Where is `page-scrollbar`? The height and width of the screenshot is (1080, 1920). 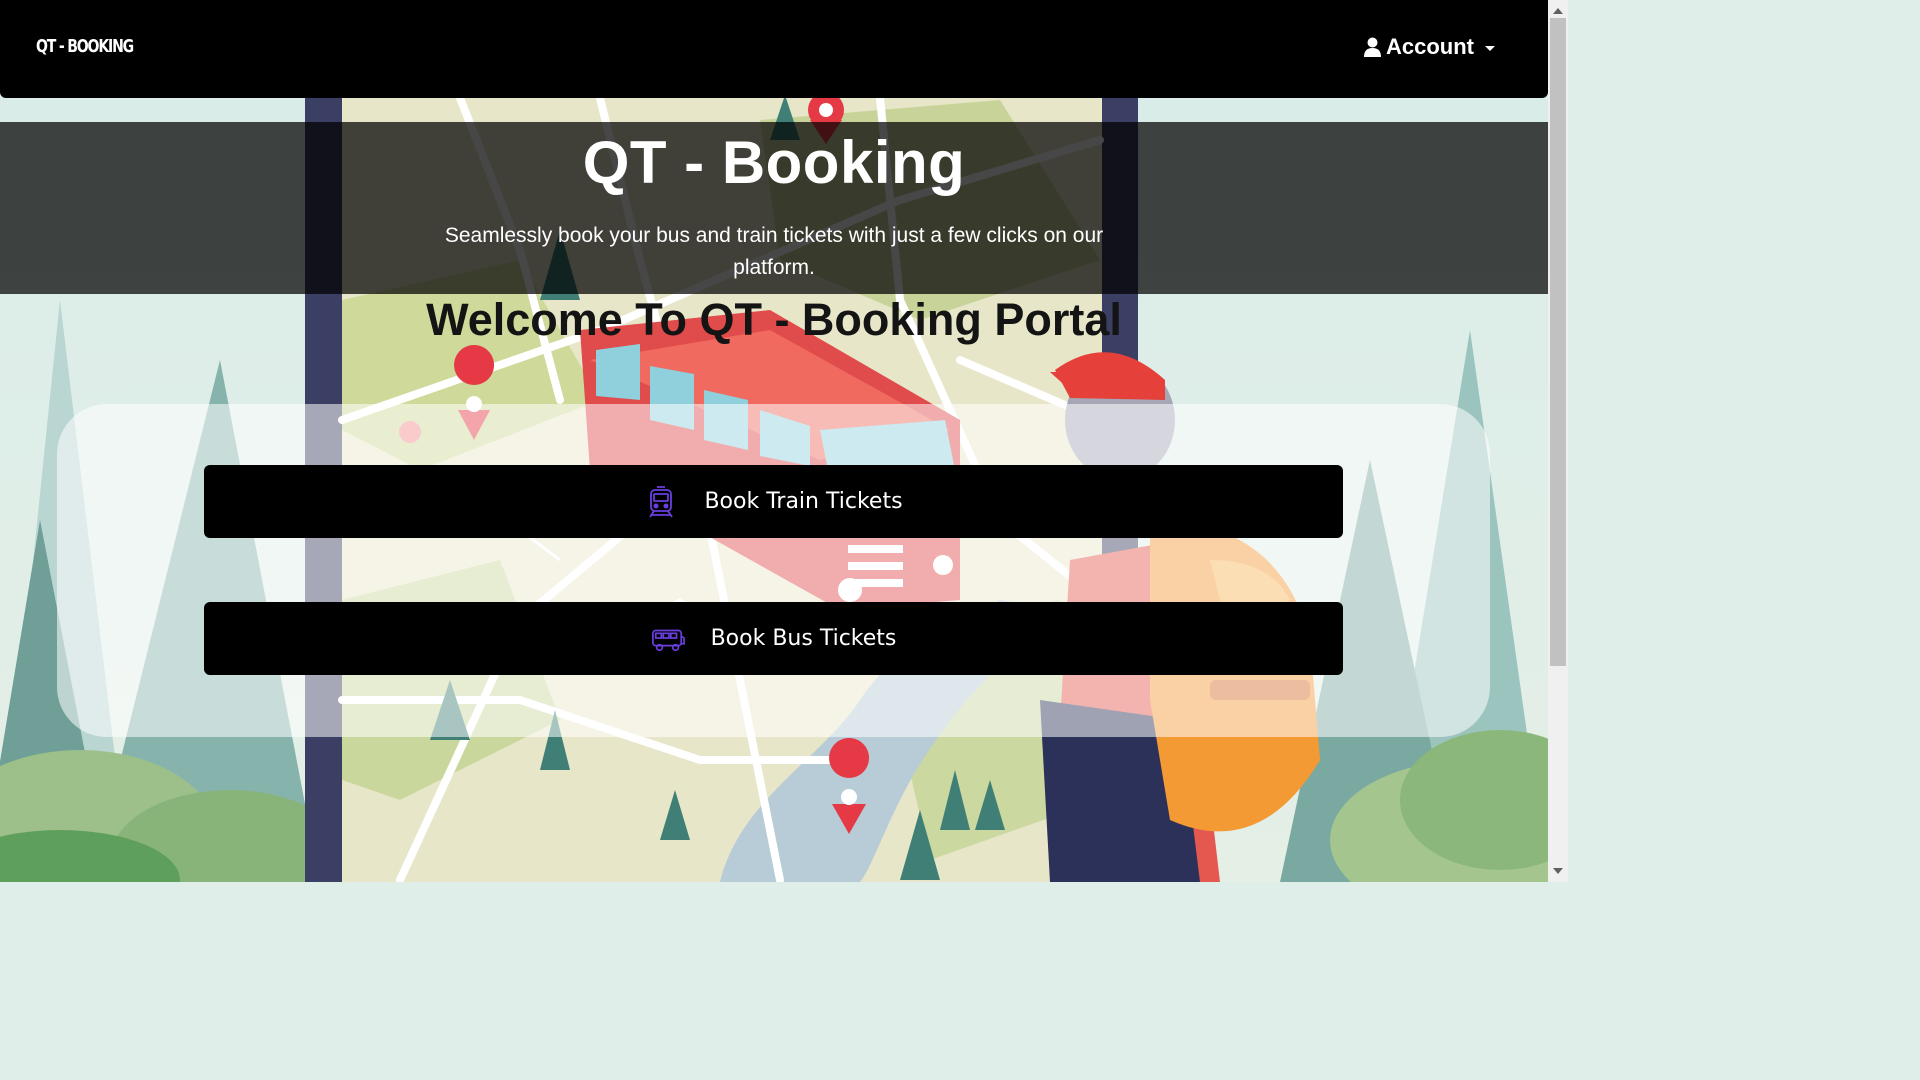
page-scrollbar is located at coordinates (1558, 441).